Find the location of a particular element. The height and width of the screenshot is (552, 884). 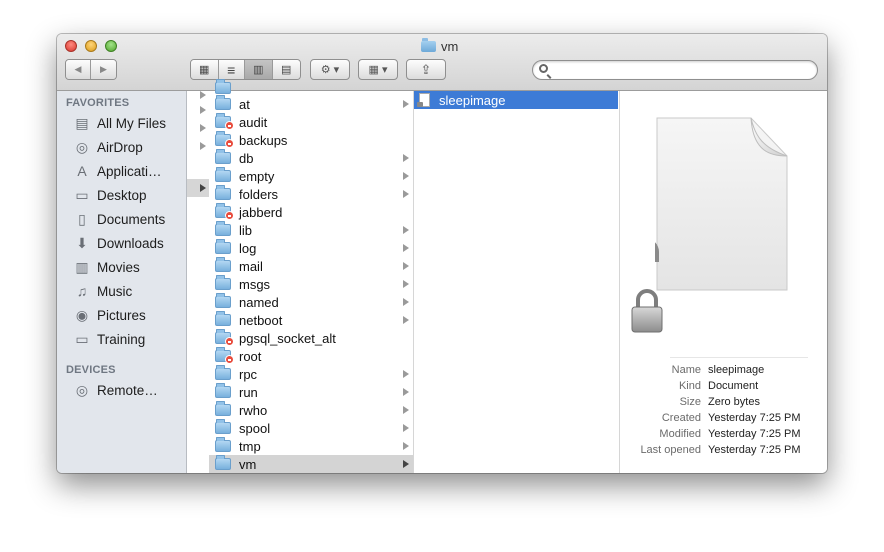

icon-view-icon: ▦ is located at coordinates (204, 70).